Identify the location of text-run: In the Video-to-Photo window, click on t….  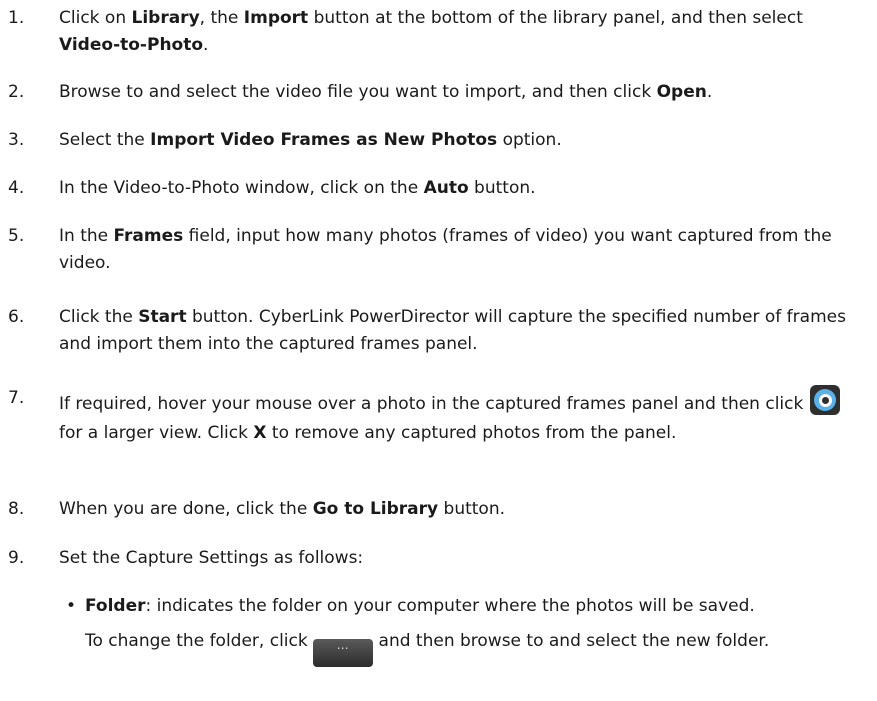
(241, 188).